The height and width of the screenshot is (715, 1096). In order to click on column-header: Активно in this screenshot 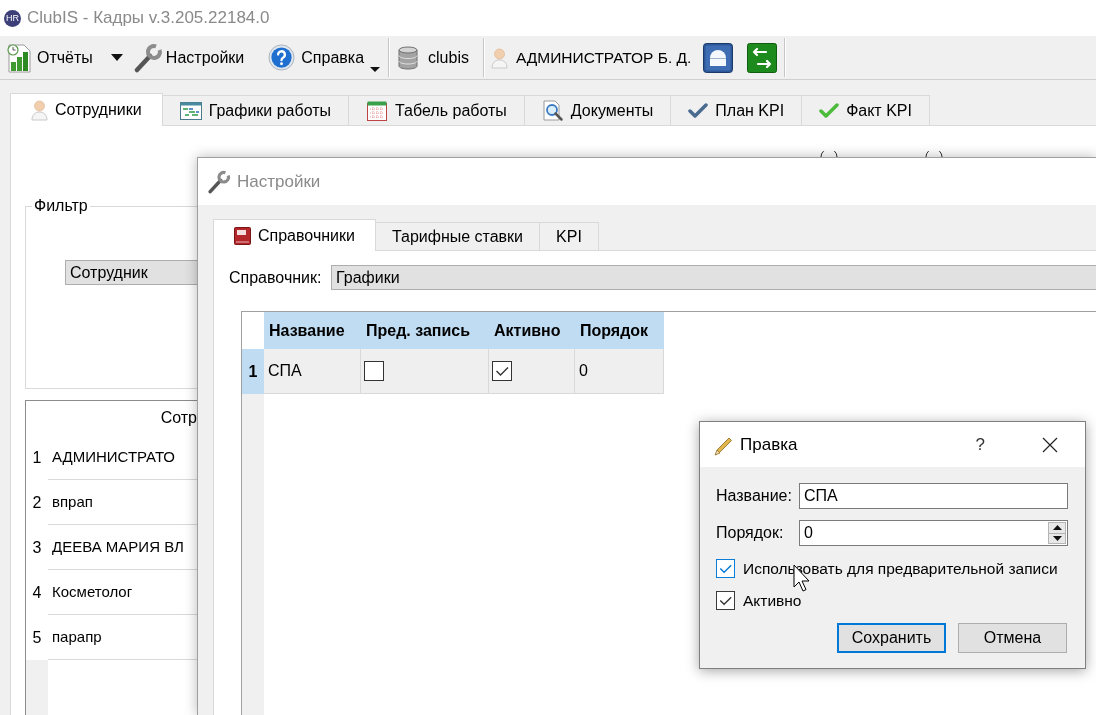, I will do `click(532, 330)`.